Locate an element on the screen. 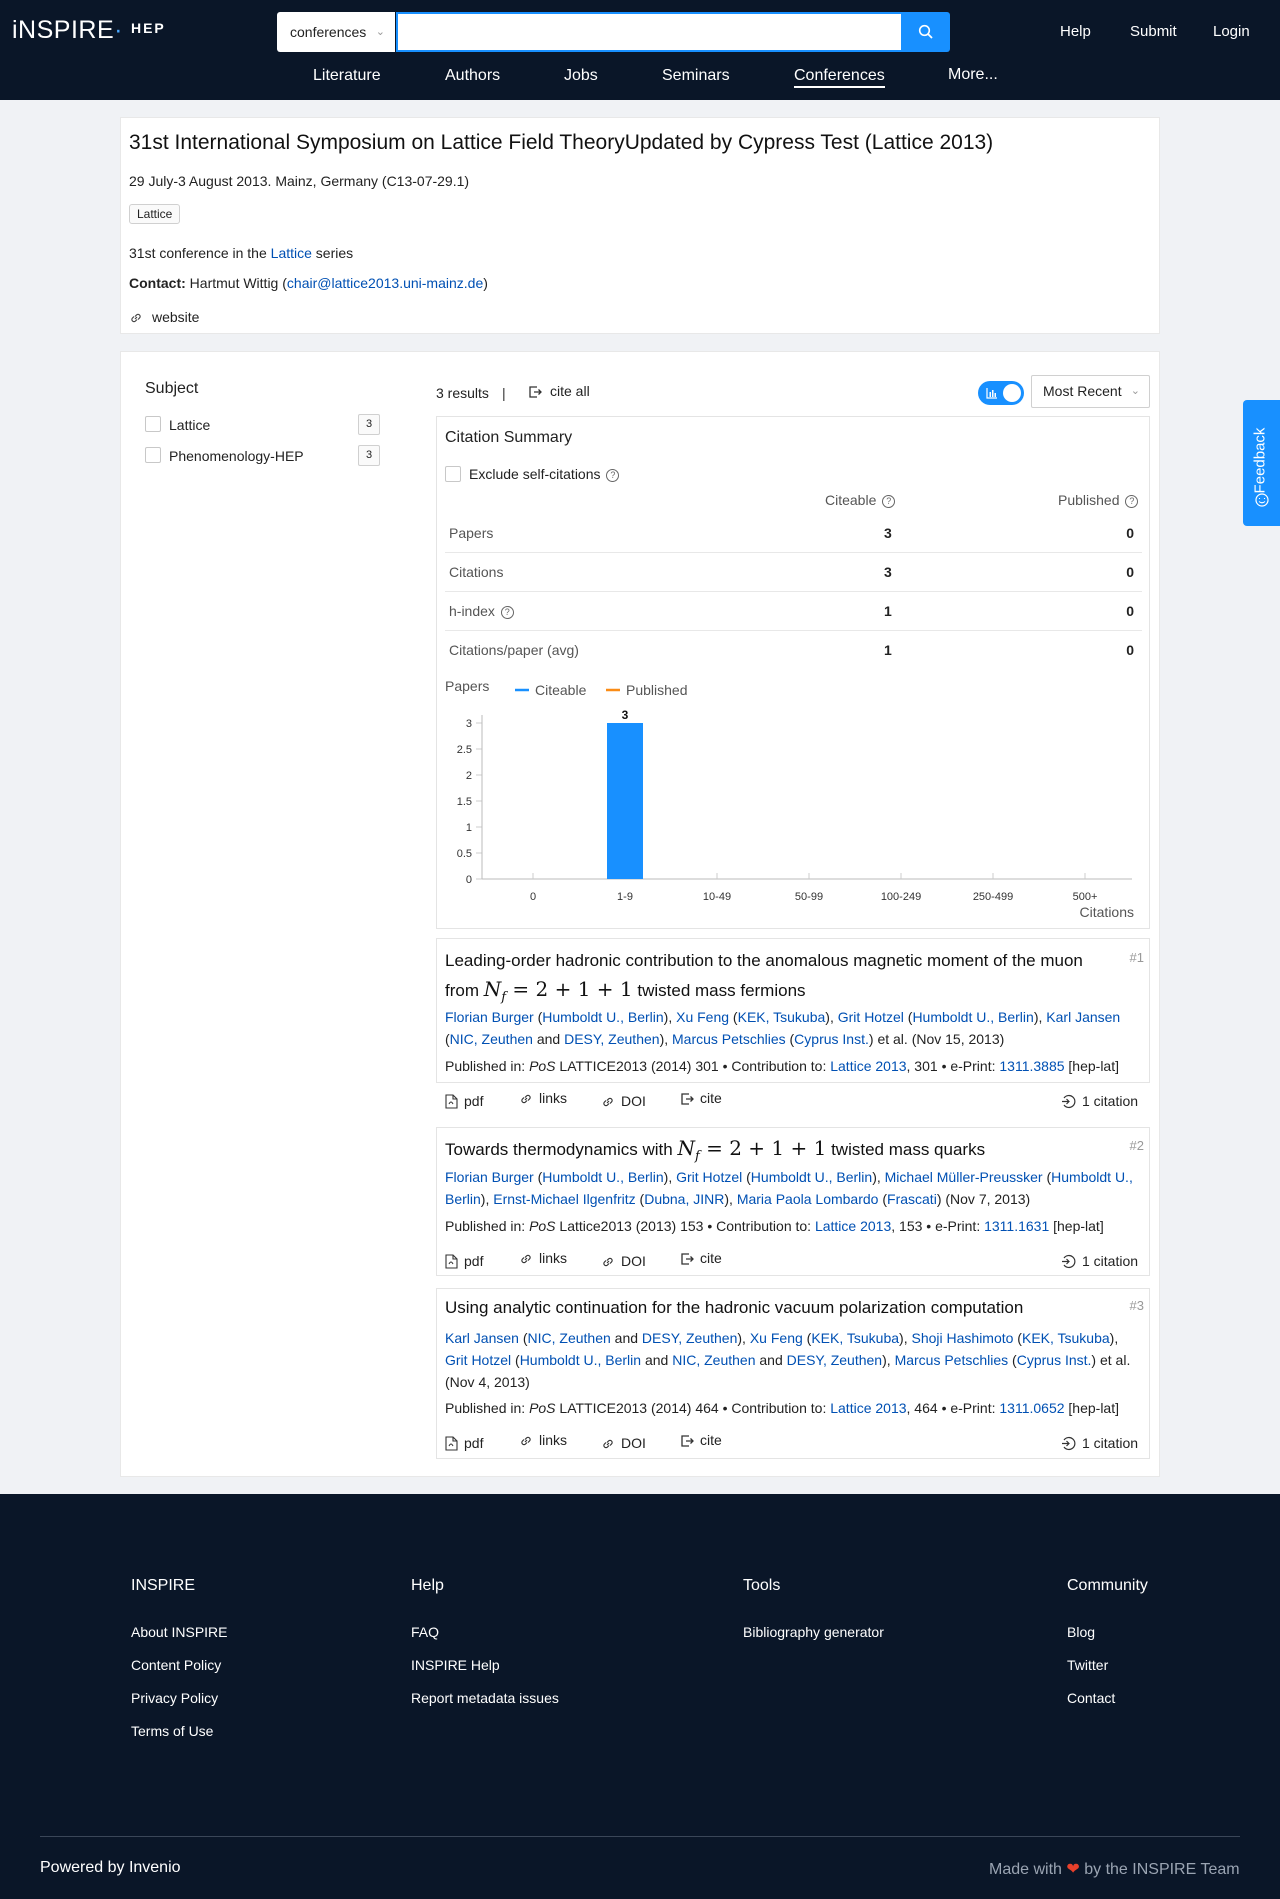 Image resolution: width=1280 pixels, height=1899 pixels. series-link: Lattice is located at coordinates (291, 253).